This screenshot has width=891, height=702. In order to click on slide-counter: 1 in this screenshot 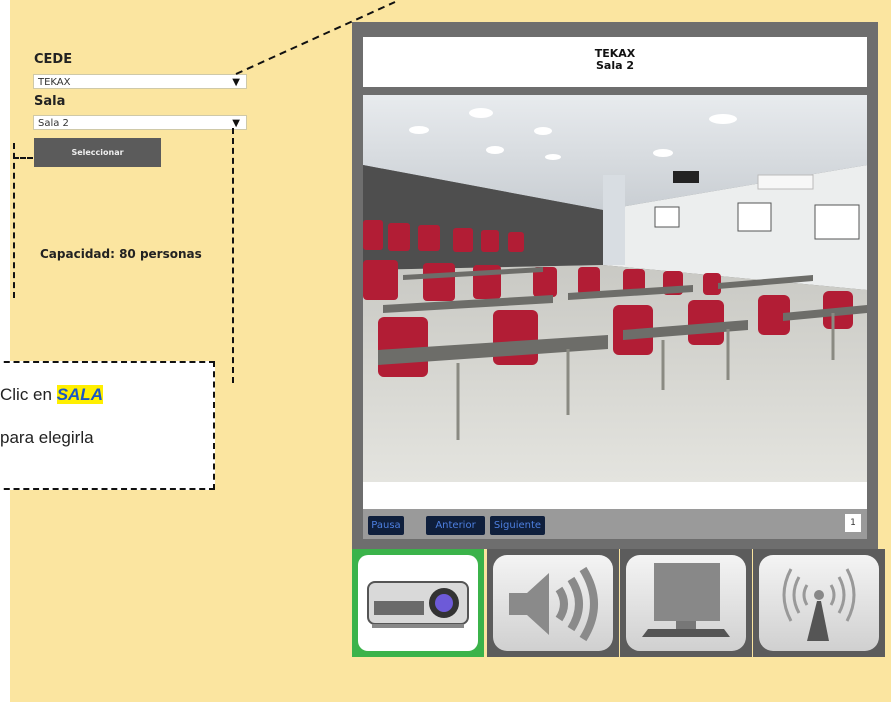, I will do `click(853, 523)`.